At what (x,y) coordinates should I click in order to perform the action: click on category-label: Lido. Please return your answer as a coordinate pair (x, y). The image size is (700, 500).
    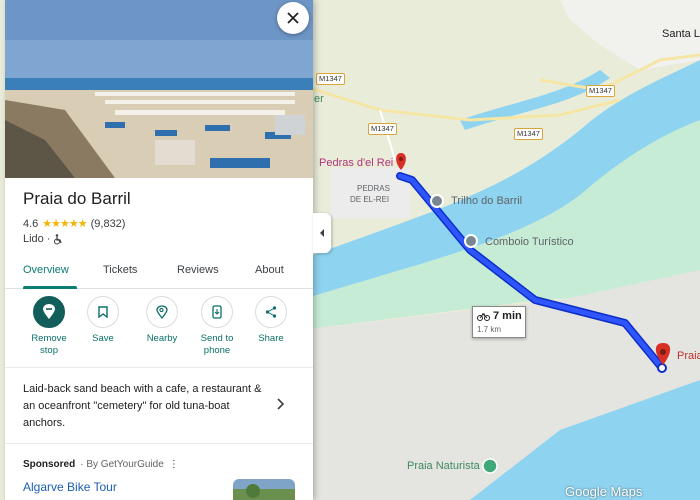
    Looking at the image, I should click on (33, 239).